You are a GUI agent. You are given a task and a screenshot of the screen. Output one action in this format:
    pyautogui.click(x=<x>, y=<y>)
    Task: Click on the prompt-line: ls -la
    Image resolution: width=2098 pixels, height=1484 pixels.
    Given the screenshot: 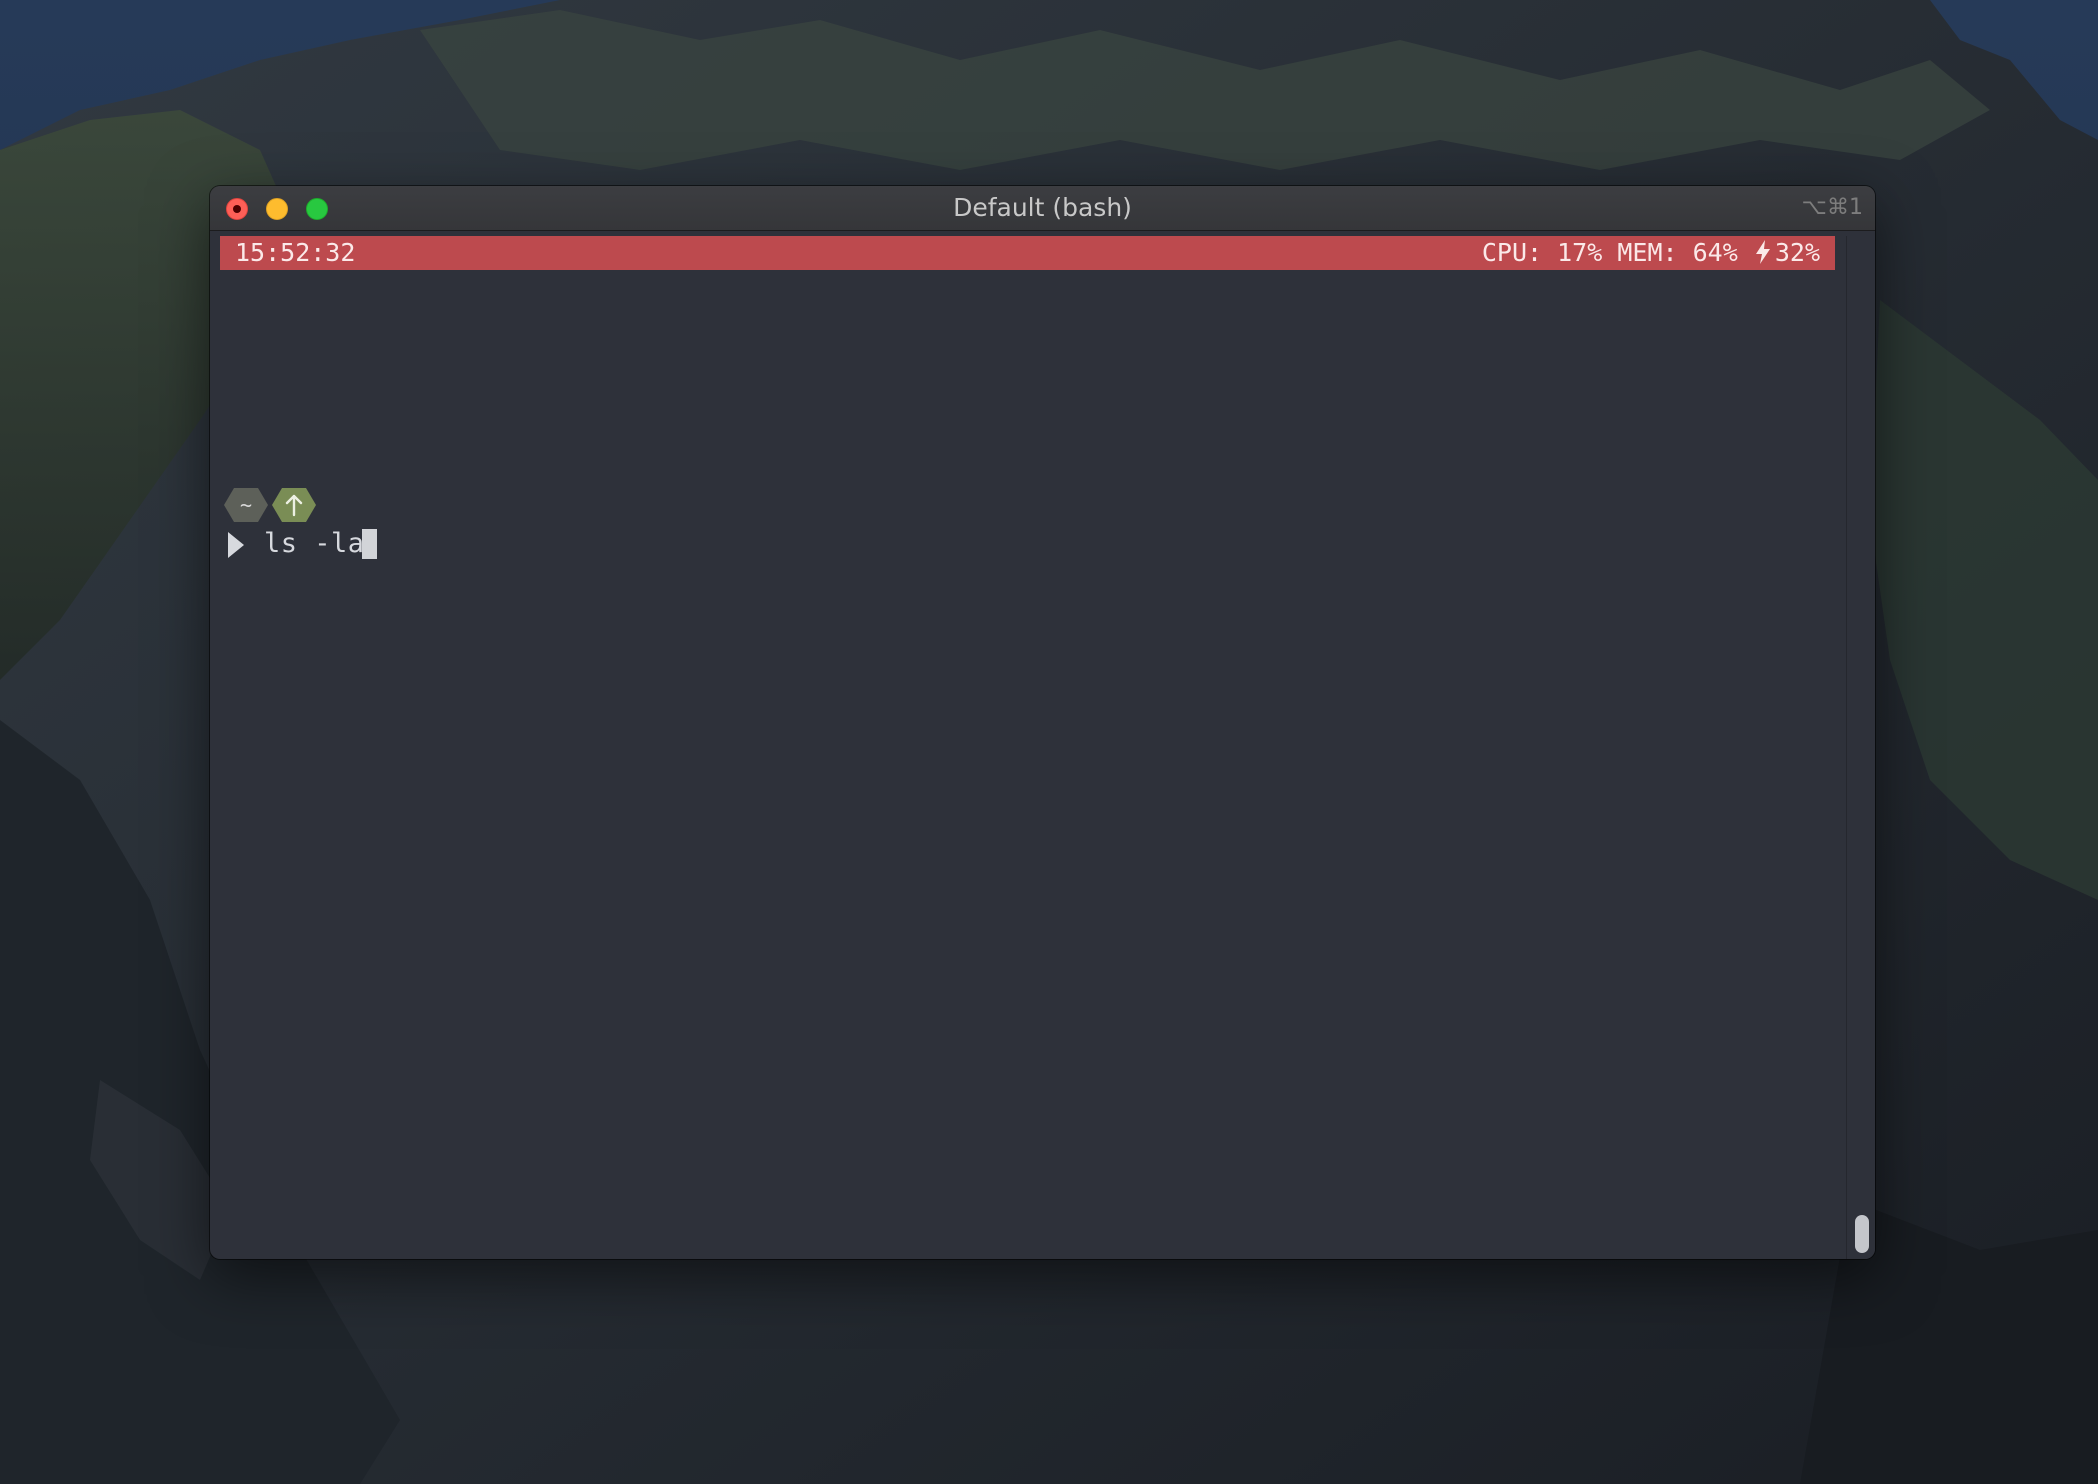 What is the action you would take?
    pyautogui.click(x=299, y=544)
    